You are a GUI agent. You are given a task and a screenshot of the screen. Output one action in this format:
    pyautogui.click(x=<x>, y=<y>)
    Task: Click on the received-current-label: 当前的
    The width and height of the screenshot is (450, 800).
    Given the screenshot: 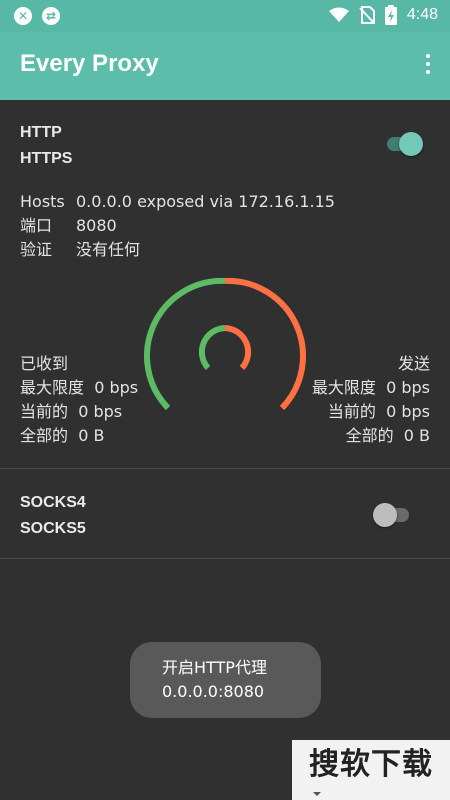 What is the action you would take?
    pyautogui.click(x=44, y=411)
    